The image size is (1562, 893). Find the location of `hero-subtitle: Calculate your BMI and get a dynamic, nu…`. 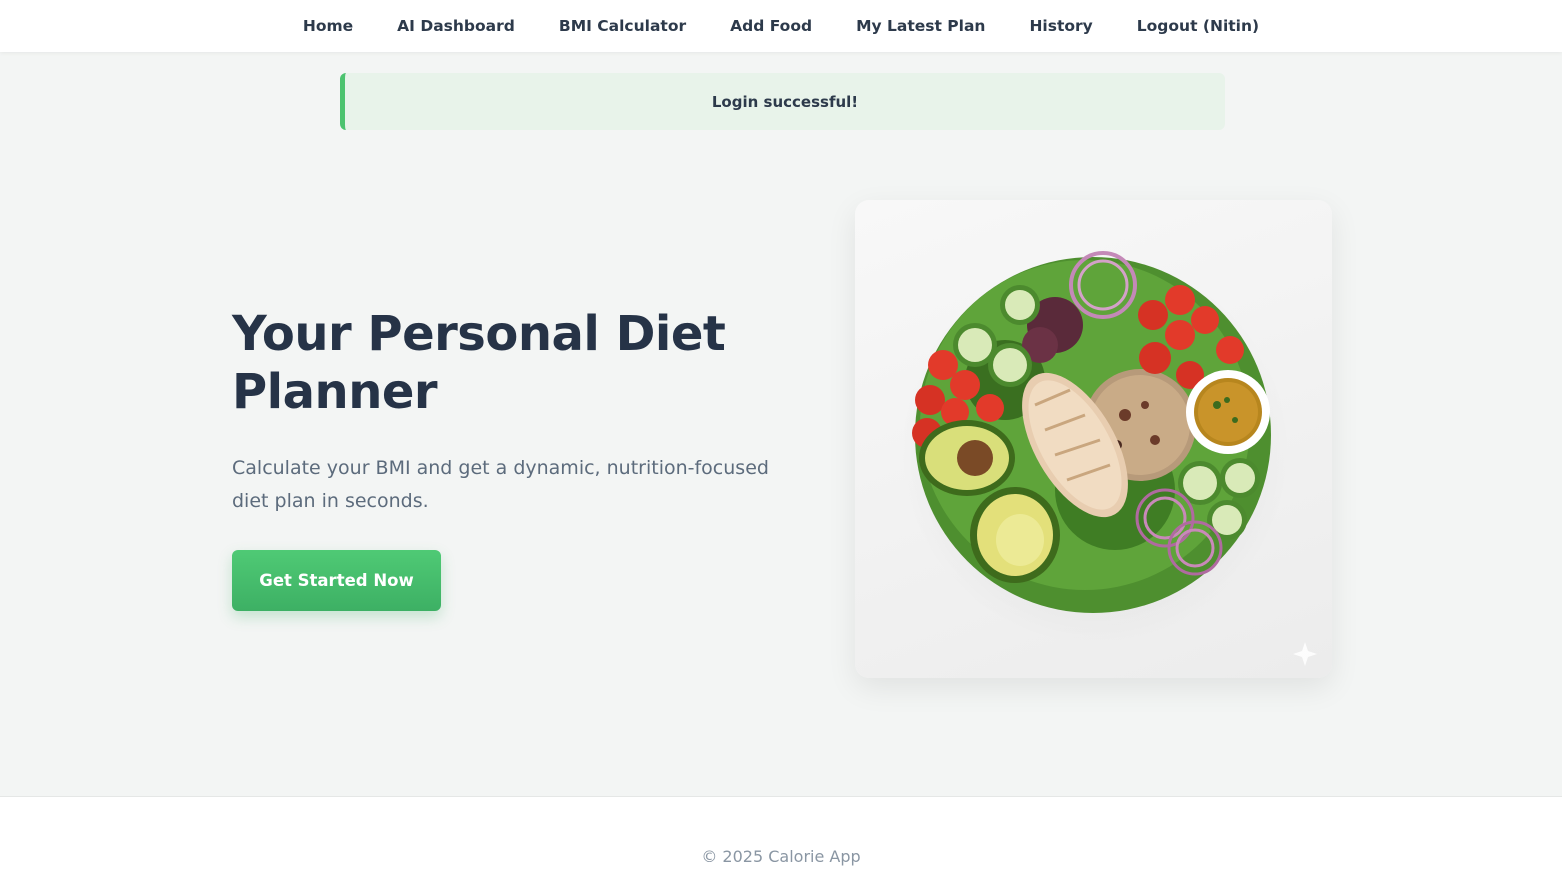

hero-subtitle: Calculate your BMI and get a dynamic, nu… is located at coordinates (500, 484).